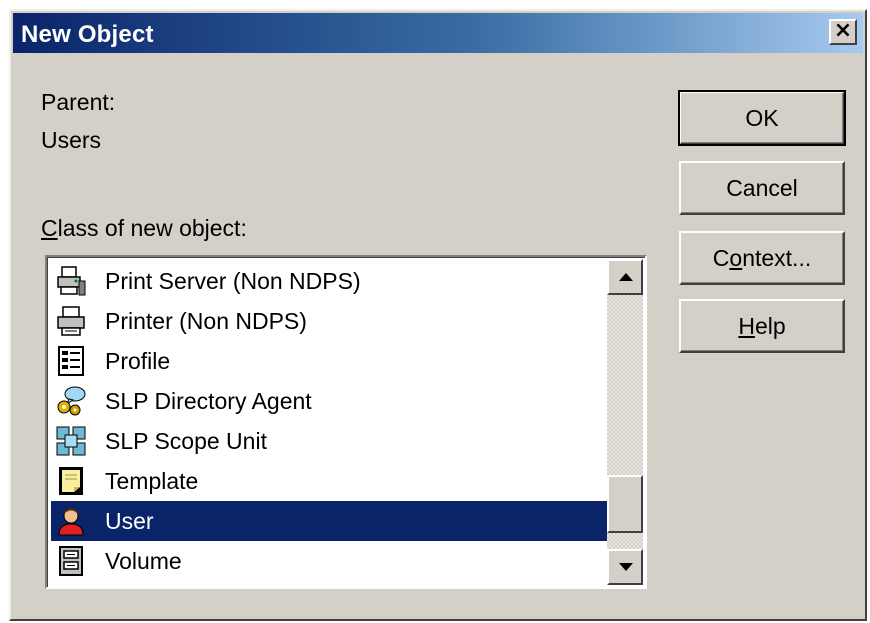  Describe the element at coordinates (331, 561) in the screenshot. I see `list-item-volume: Volume` at that location.